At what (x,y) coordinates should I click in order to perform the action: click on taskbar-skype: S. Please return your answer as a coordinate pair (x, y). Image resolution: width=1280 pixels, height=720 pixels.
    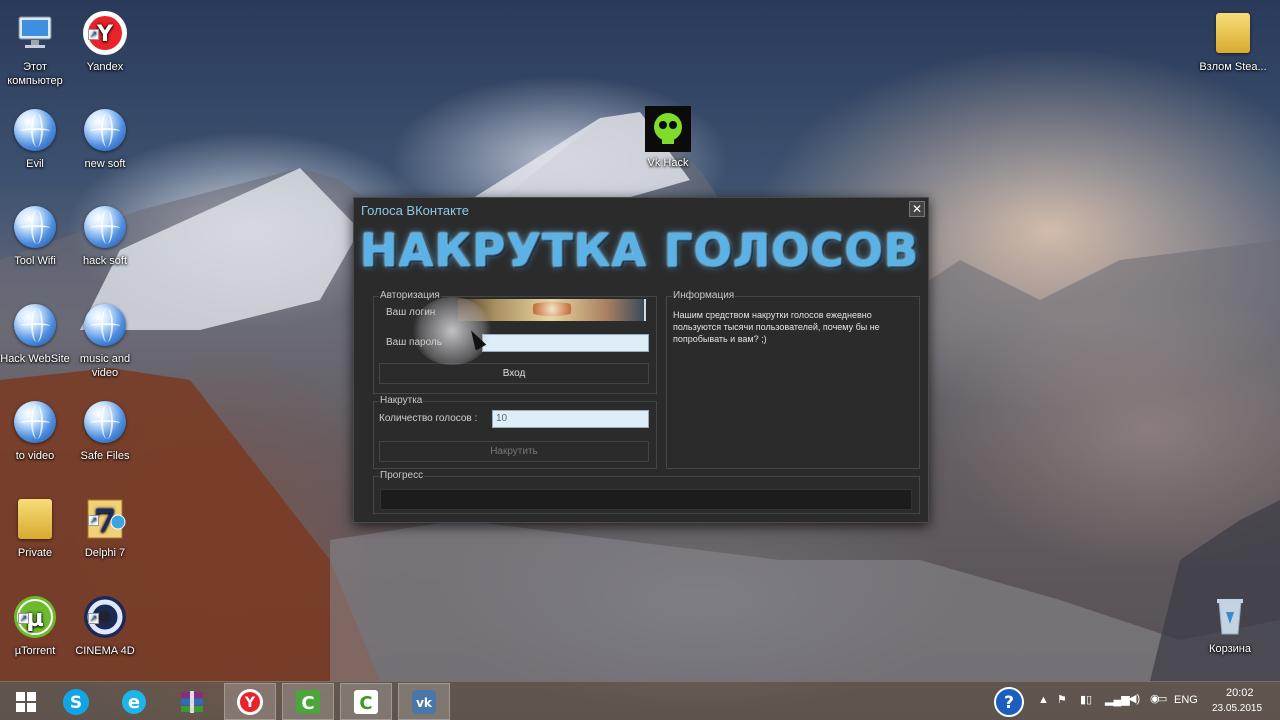
    Looking at the image, I should click on (76, 701).